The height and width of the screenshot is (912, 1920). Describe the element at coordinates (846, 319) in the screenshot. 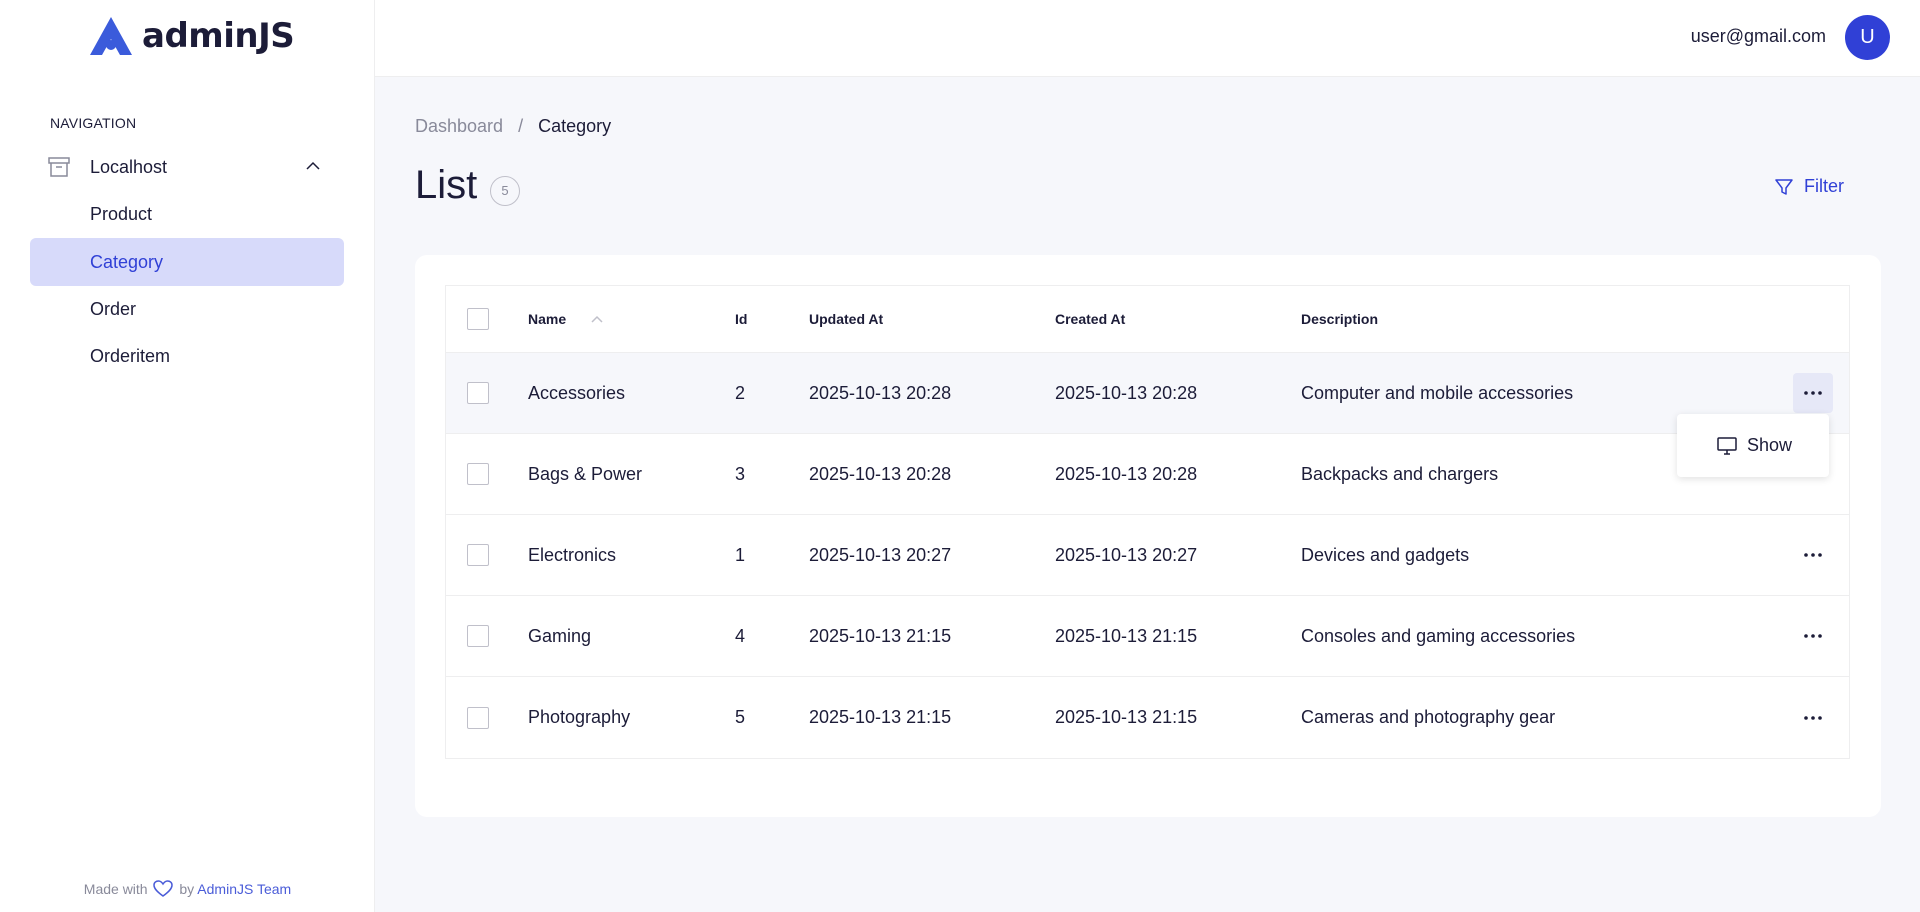

I see `column-header-updated-at: Updated At` at that location.